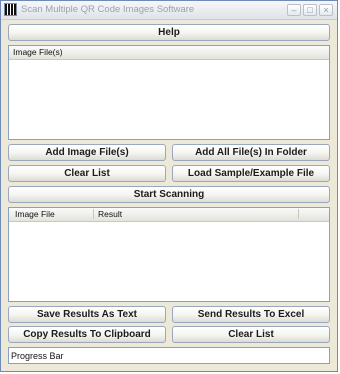 The height and width of the screenshot is (374, 340). What do you see at coordinates (251, 173) in the screenshot?
I see `load-sample-file-button: Load Sample/Example File` at bounding box center [251, 173].